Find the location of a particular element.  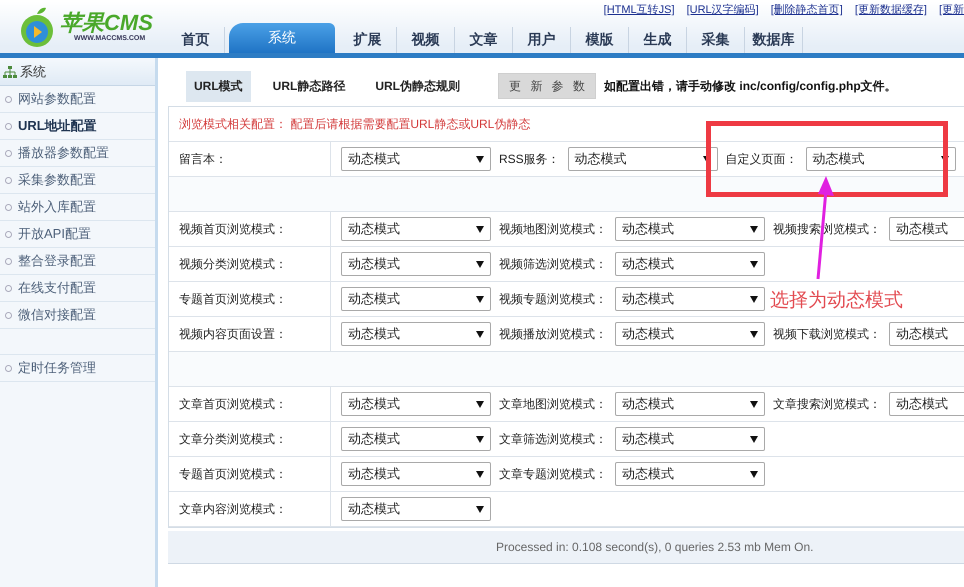

notice-text: 如配置出错，请手动修改 inc/config/config.php文件。 is located at coordinates (750, 86).